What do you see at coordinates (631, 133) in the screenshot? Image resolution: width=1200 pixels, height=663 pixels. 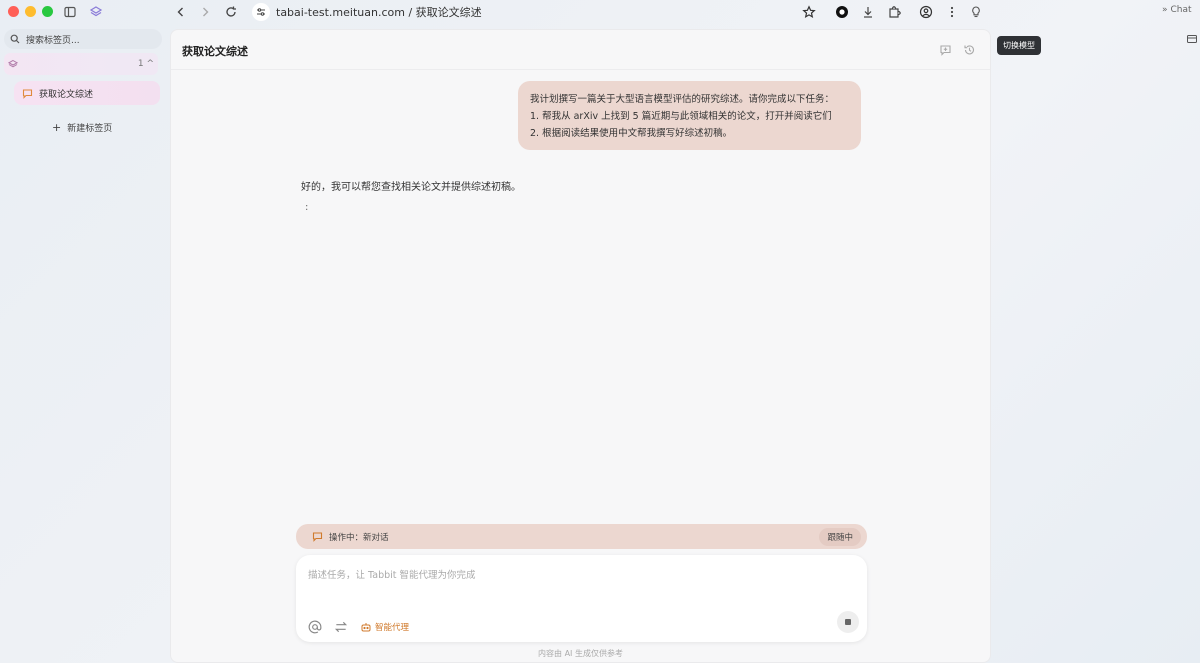 I see `user-message-line-3: 2. 根据阅读结果使用中文帮我撰写好综述初稿。` at bounding box center [631, 133].